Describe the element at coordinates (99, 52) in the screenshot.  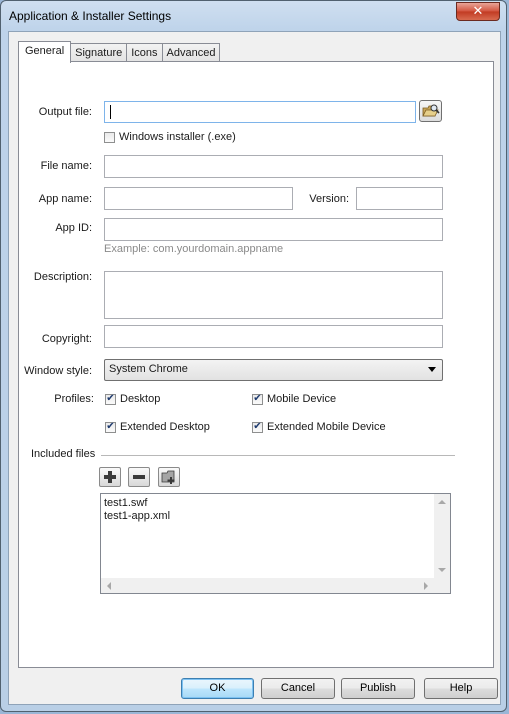
I see `tab-signature: Signature` at that location.